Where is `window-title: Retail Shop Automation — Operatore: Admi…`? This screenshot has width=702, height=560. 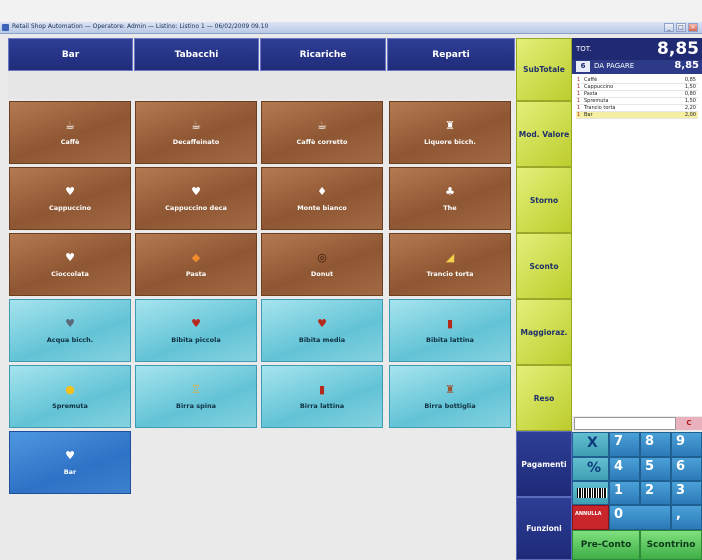 window-title: Retail Shop Automation — Operatore: Admi… is located at coordinates (140, 26).